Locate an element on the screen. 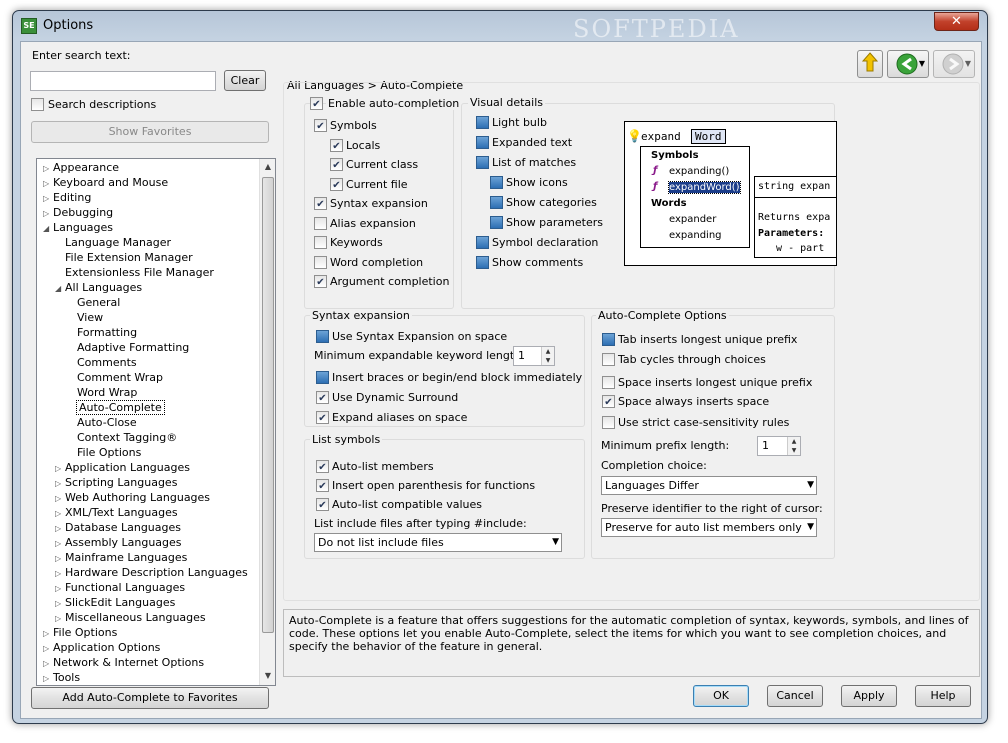 Image resolution: width=1008 pixels, height=743 pixels. ok-button: OK is located at coordinates (721, 696).